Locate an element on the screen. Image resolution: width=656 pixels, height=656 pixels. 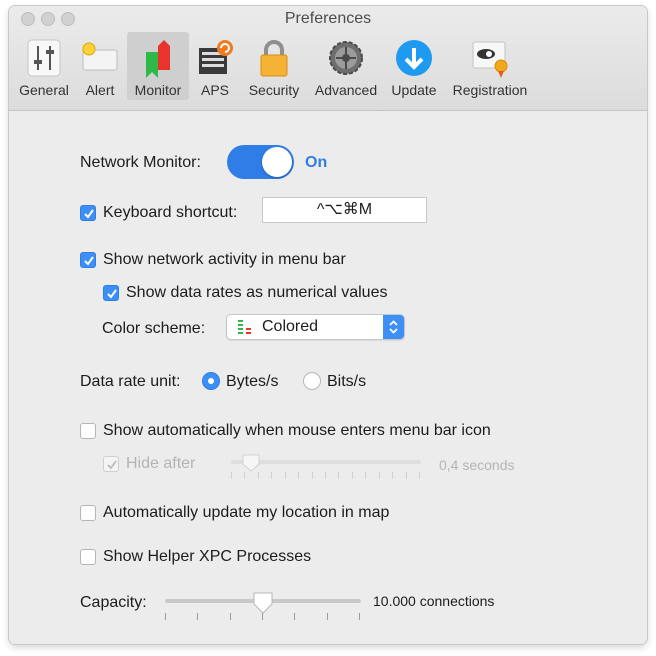
tab-label: Update is located at coordinates (414, 90).